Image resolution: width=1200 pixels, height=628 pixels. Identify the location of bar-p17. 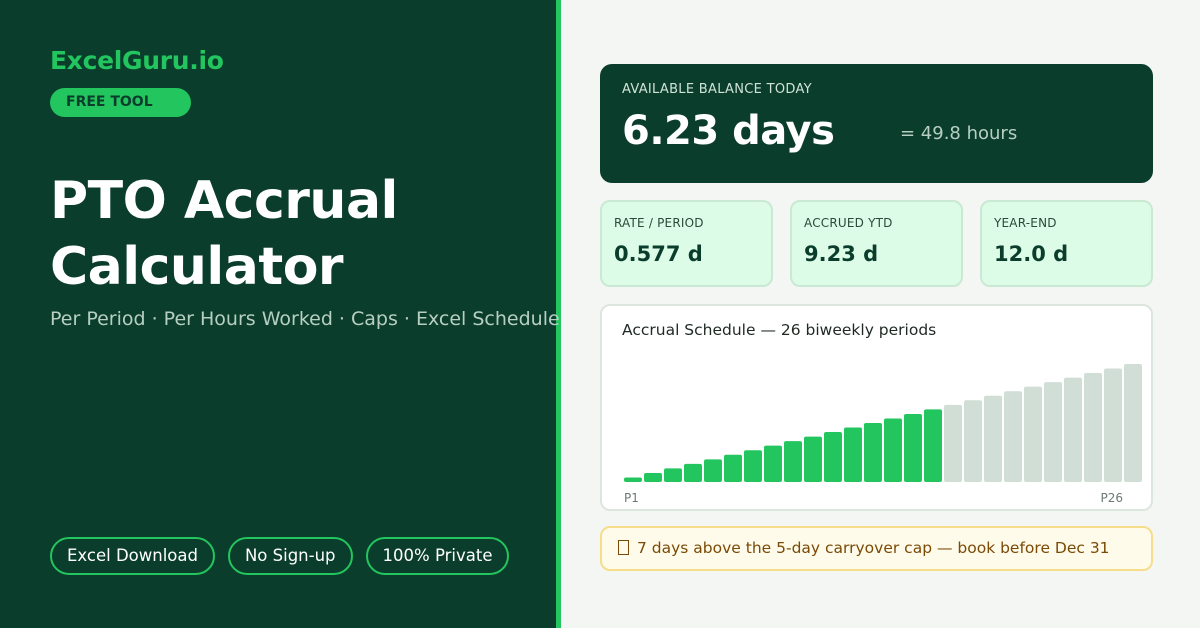
(953, 443).